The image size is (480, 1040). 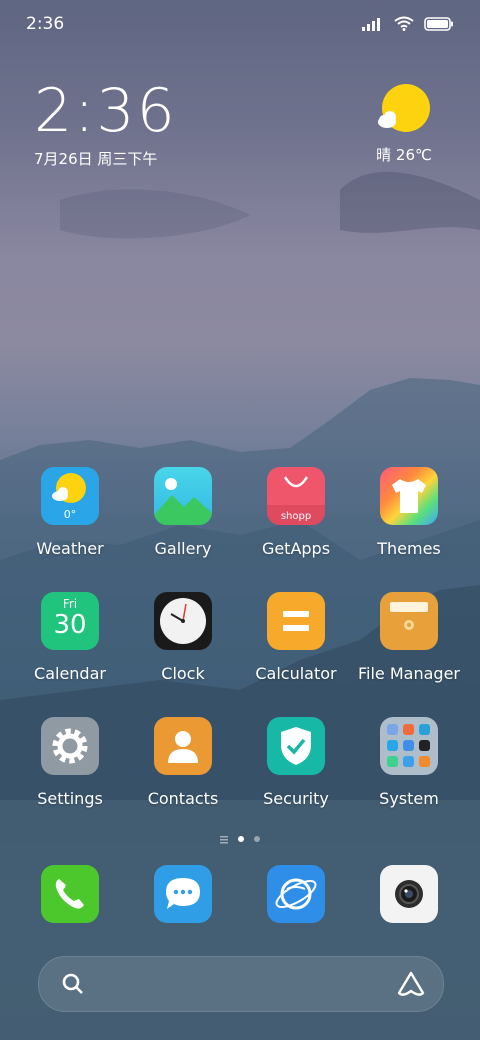 I want to click on app-weather: 0° Weather, so click(x=70, y=512).